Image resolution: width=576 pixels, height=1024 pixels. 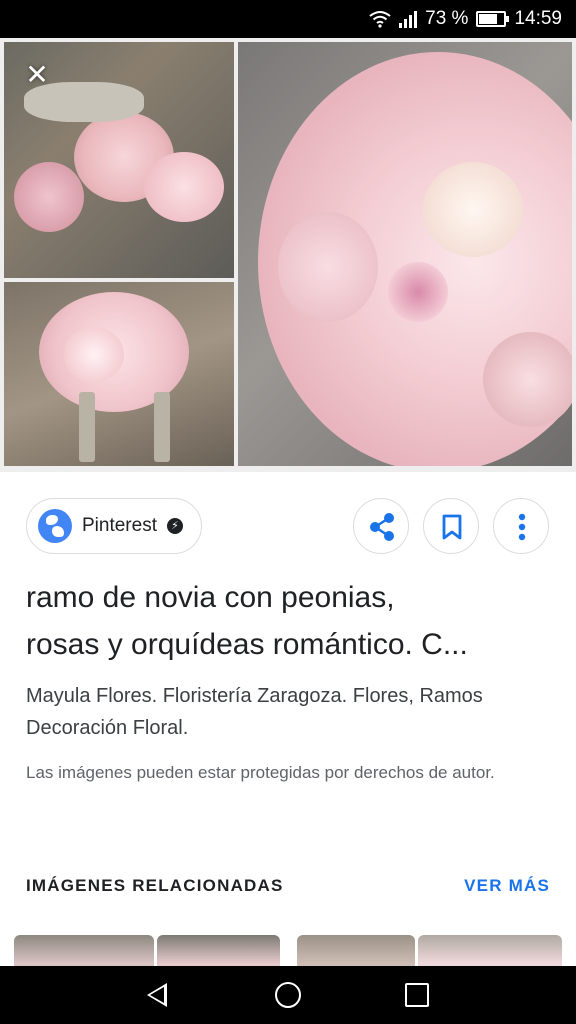 I want to click on close-button: ✕, so click(x=37, y=75).